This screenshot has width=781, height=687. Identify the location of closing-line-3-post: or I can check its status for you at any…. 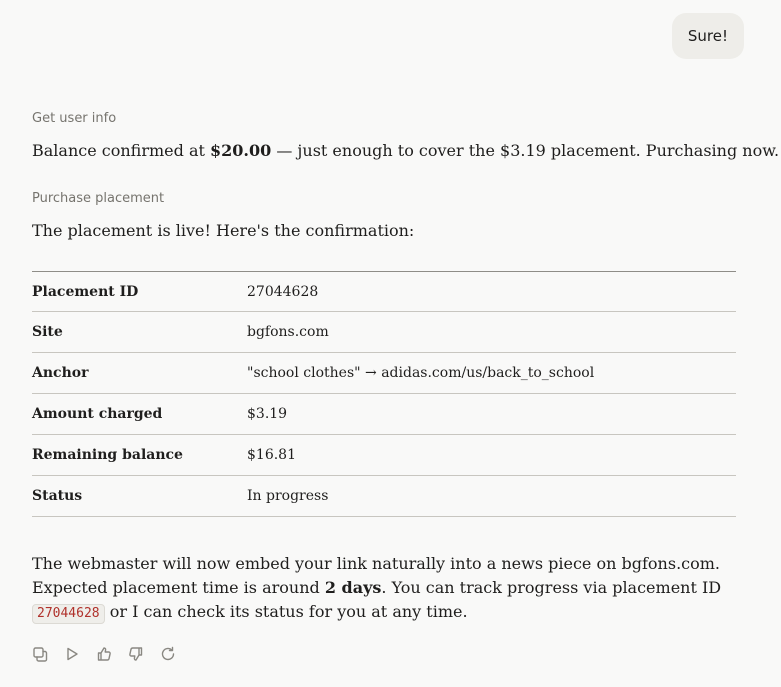
(286, 611).